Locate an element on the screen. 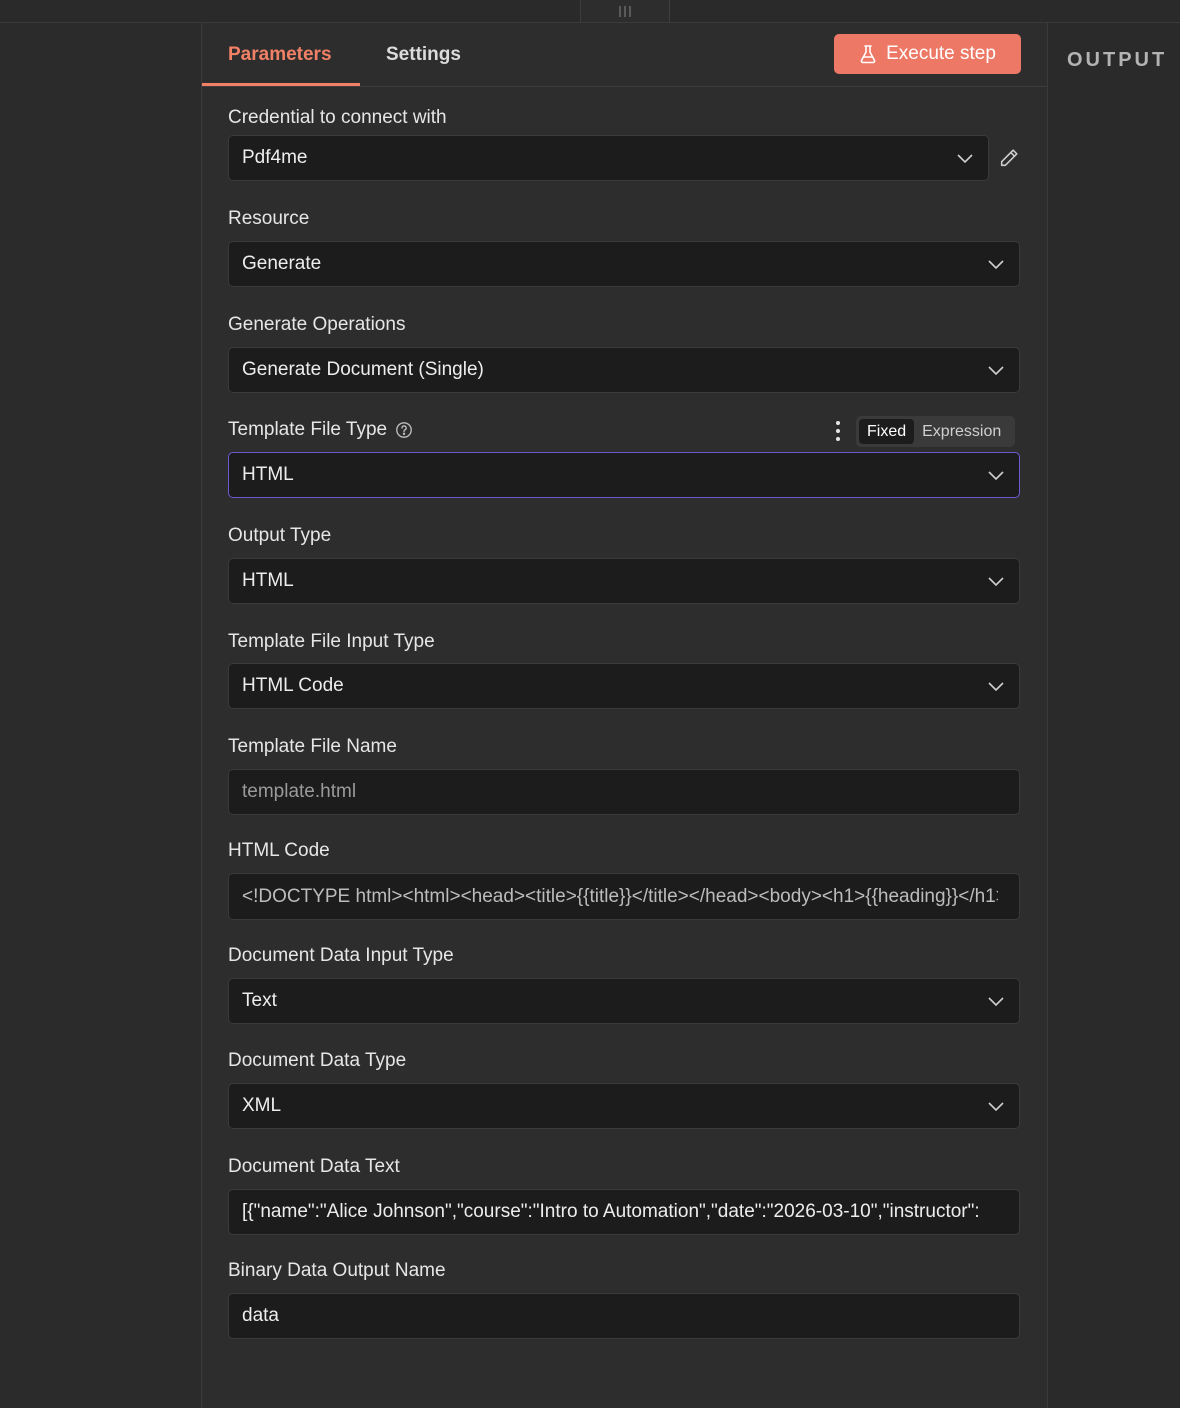 The height and width of the screenshot is (1408, 1180). data-text-label: Document Data Text is located at coordinates (314, 1167).